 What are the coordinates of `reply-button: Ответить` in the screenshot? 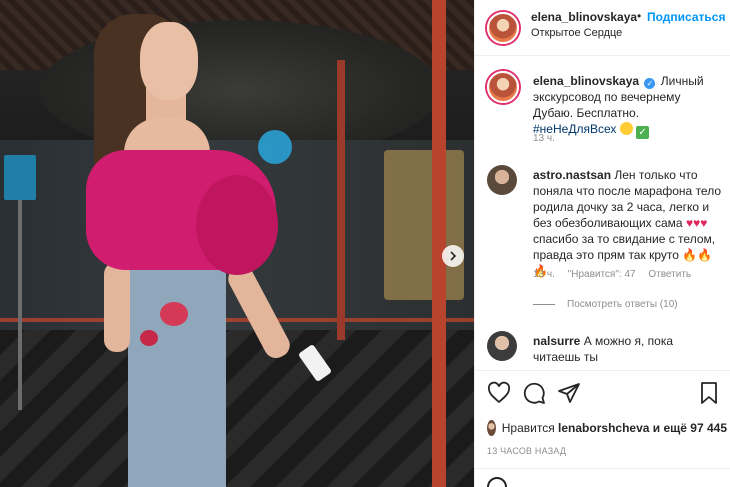 It's located at (669, 274).